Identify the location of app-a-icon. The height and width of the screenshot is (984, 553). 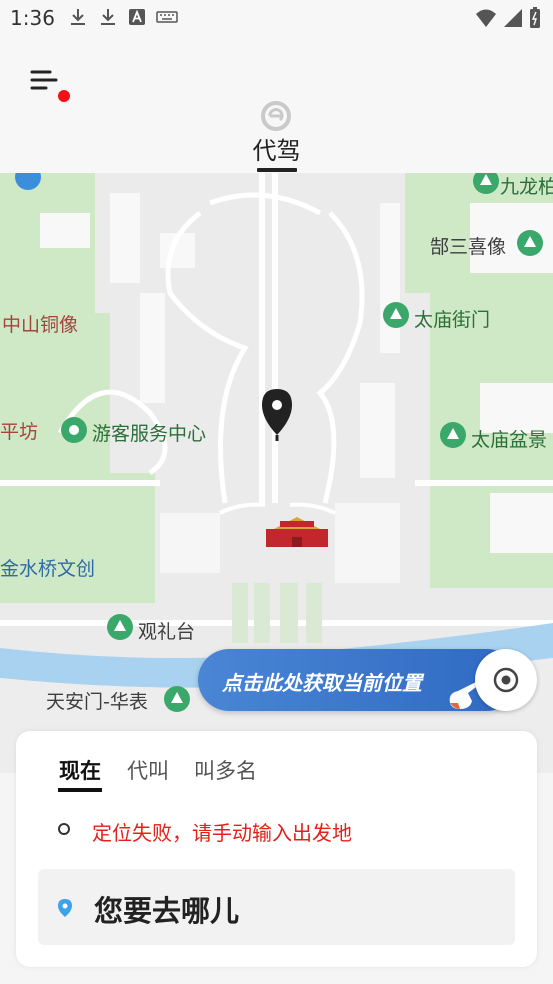
(137, 17).